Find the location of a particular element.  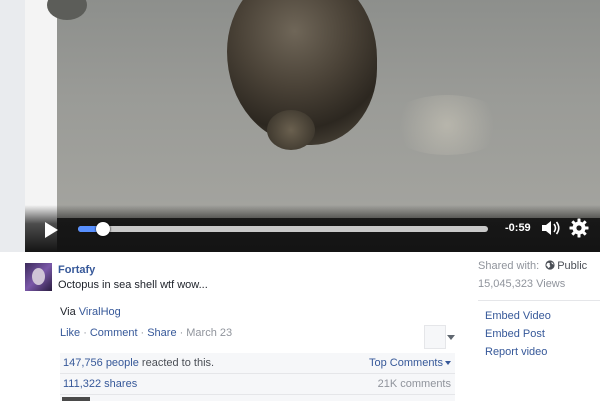

time-remaining: -0:59 is located at coordinates (518, 228).